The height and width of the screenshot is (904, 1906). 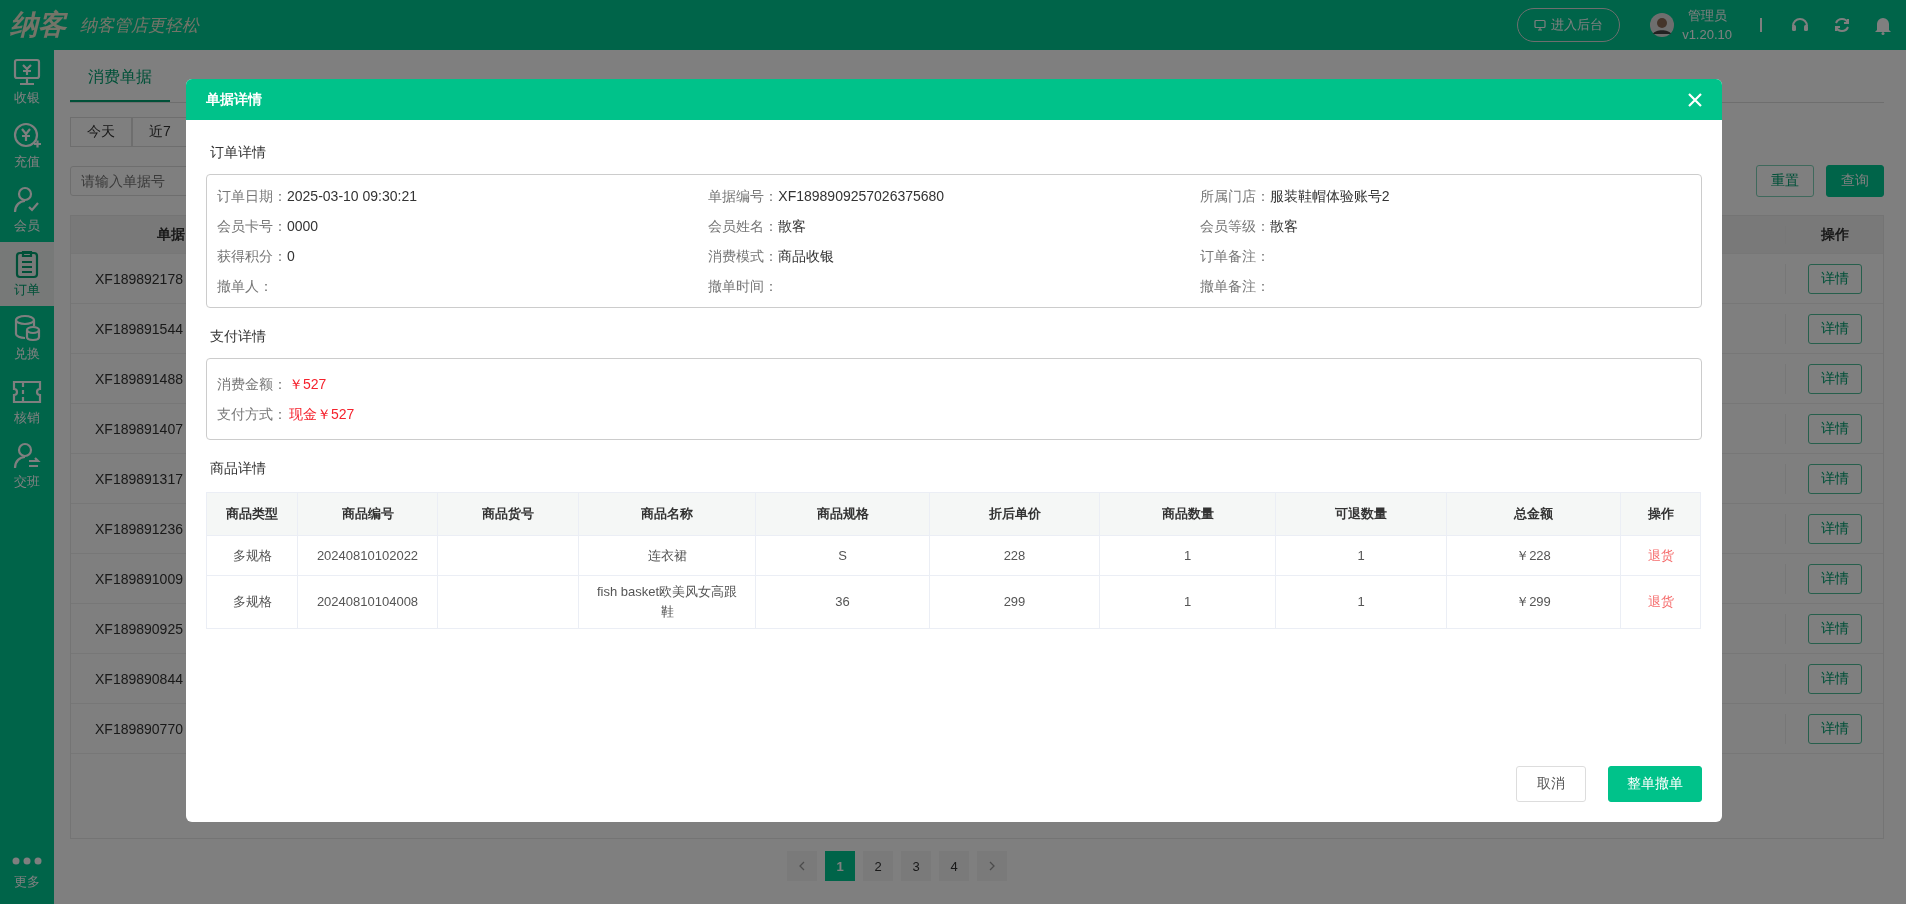 I want to click on more-menu: 更多, so click(x=27, y=874).